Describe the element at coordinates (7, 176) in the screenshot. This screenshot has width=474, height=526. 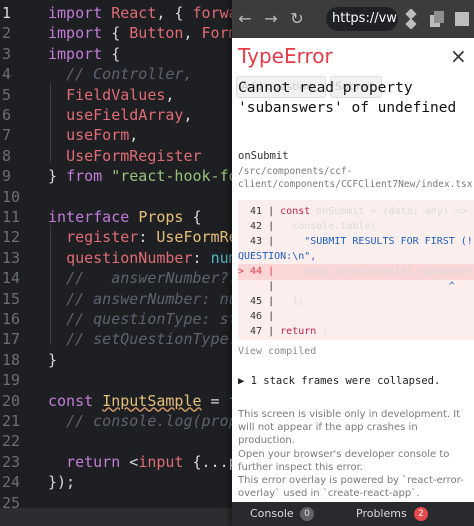
I see `line-number: 9` at that location.